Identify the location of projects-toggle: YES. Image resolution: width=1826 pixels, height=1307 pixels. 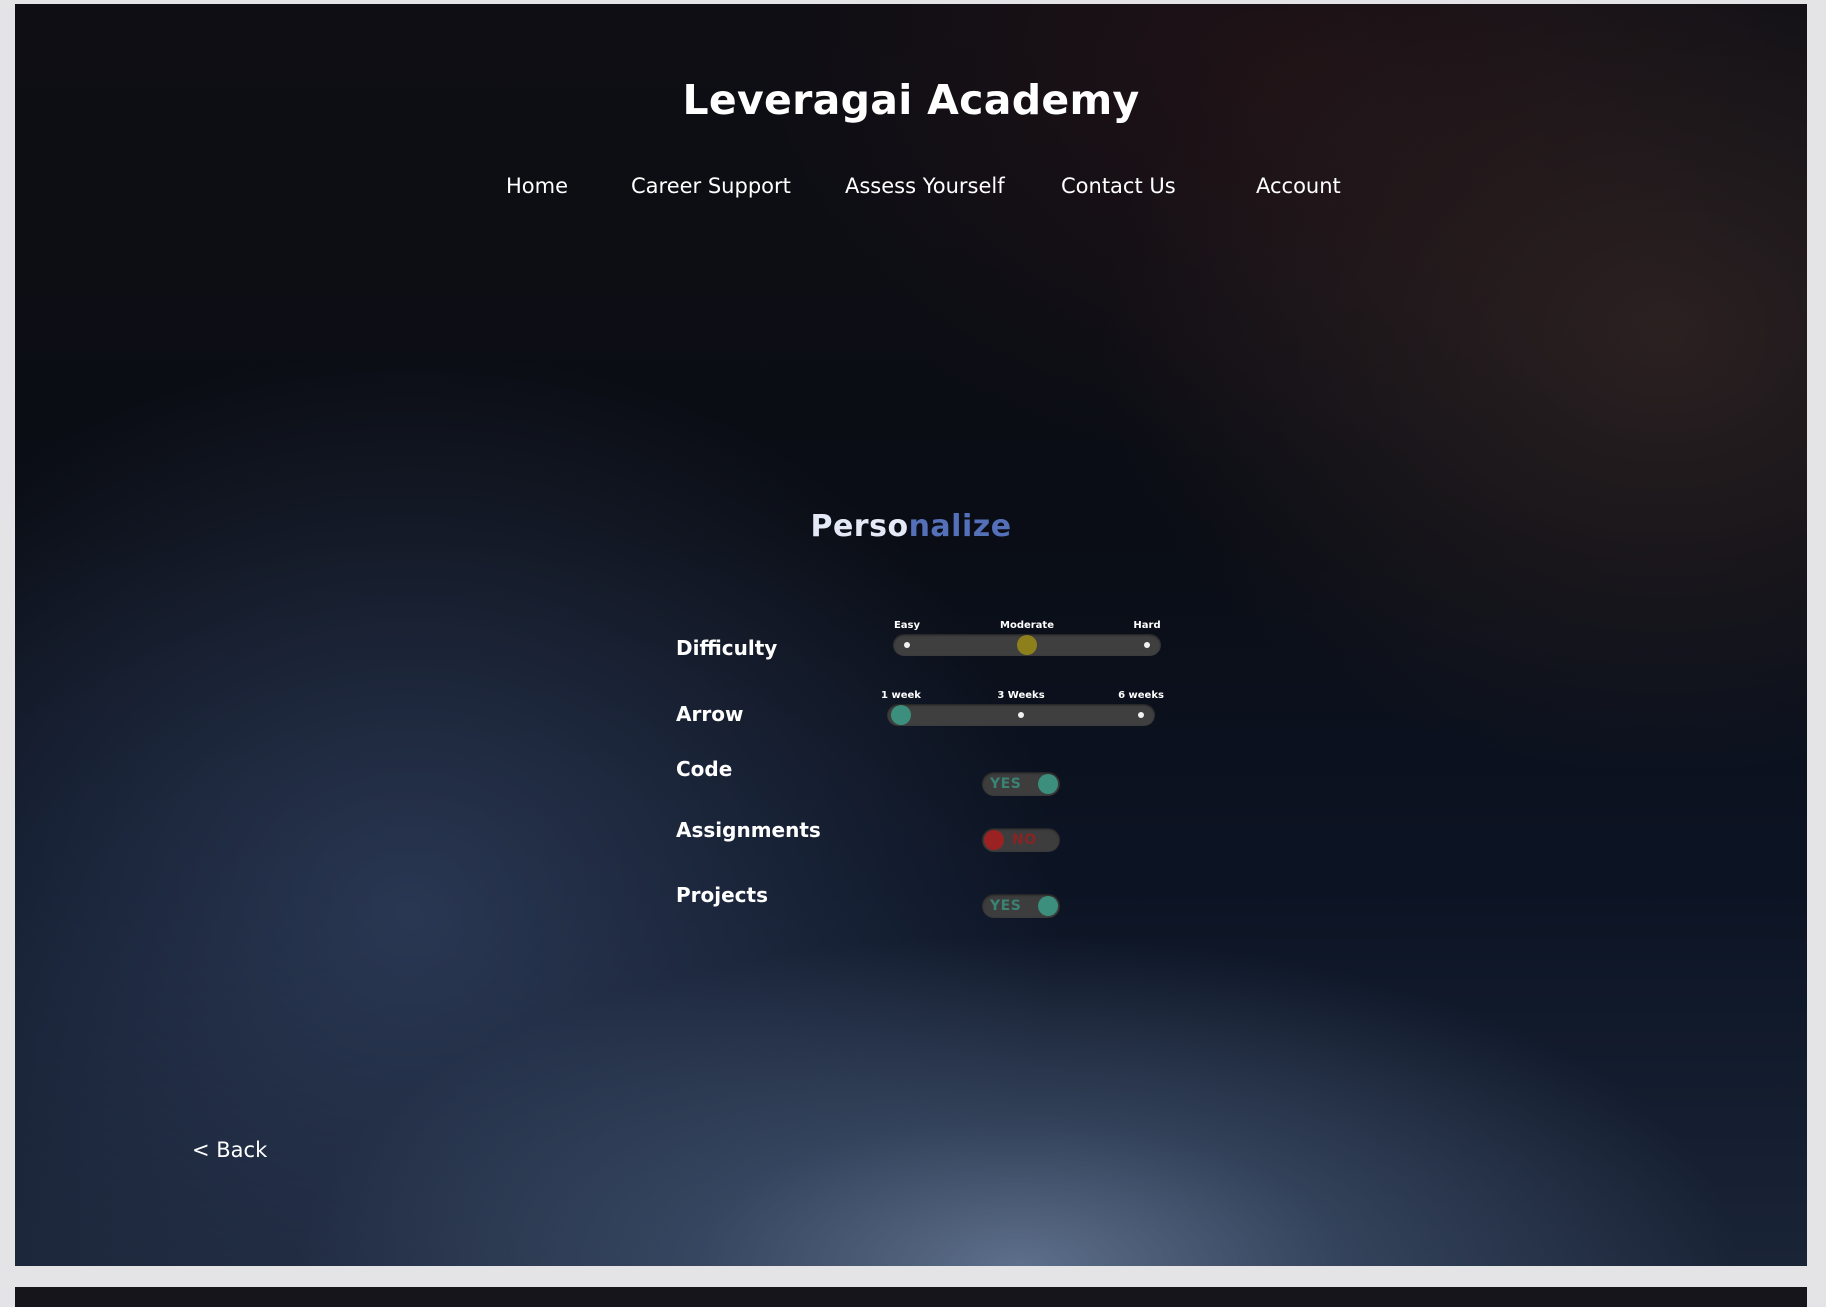
(1021, 906).